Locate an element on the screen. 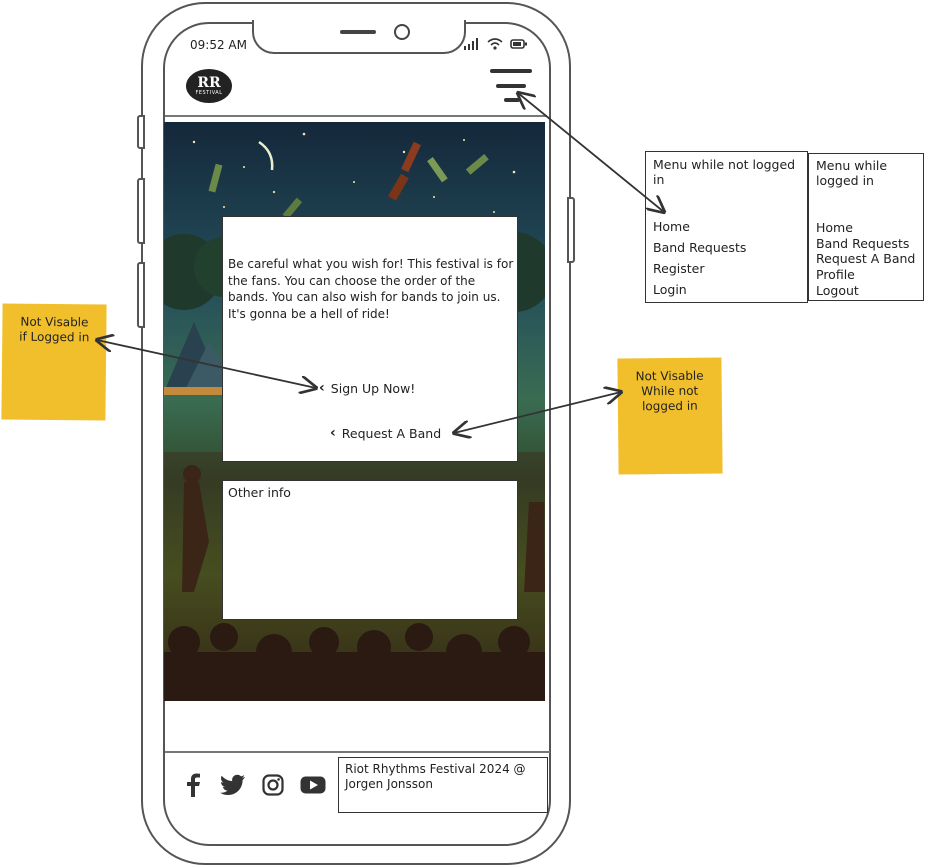  menu-item-request-a-band: Request A Band is located at coordinates (865, 258).